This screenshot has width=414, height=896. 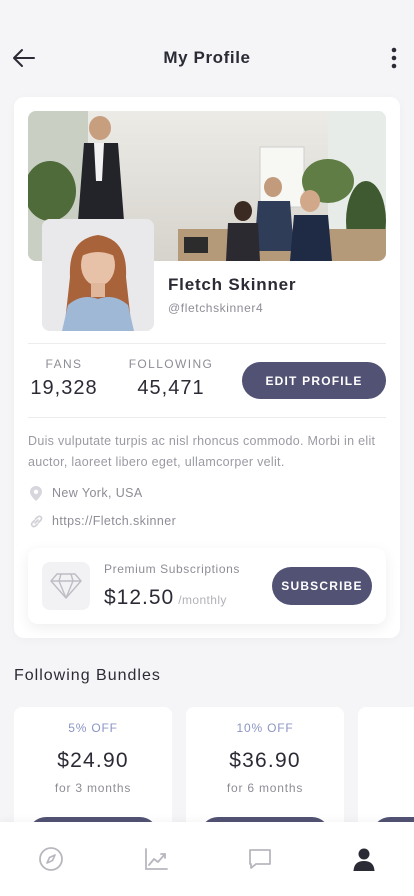 I want to click on bundle-card: 10% OFF $36.90 for 6 months, so click(x=265, y=772).